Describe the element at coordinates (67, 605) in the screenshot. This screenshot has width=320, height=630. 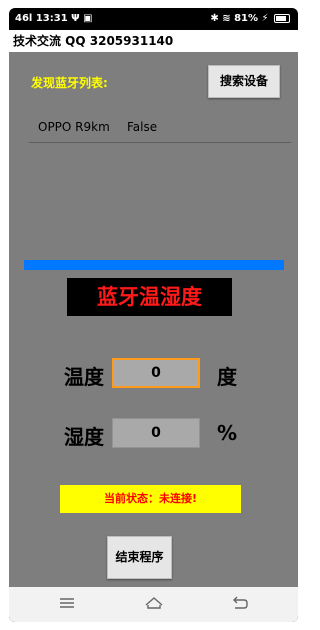
I see `menu-icon` at that location.